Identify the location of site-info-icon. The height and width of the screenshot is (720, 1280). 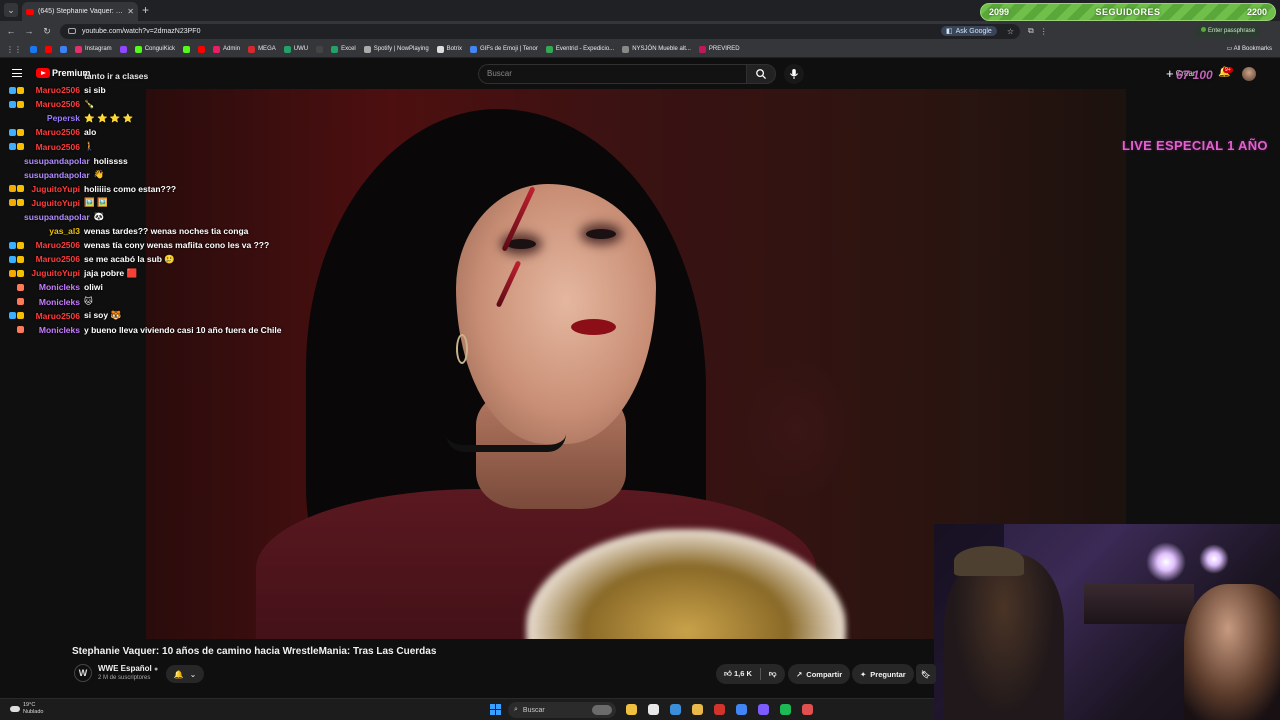
(72, 31).